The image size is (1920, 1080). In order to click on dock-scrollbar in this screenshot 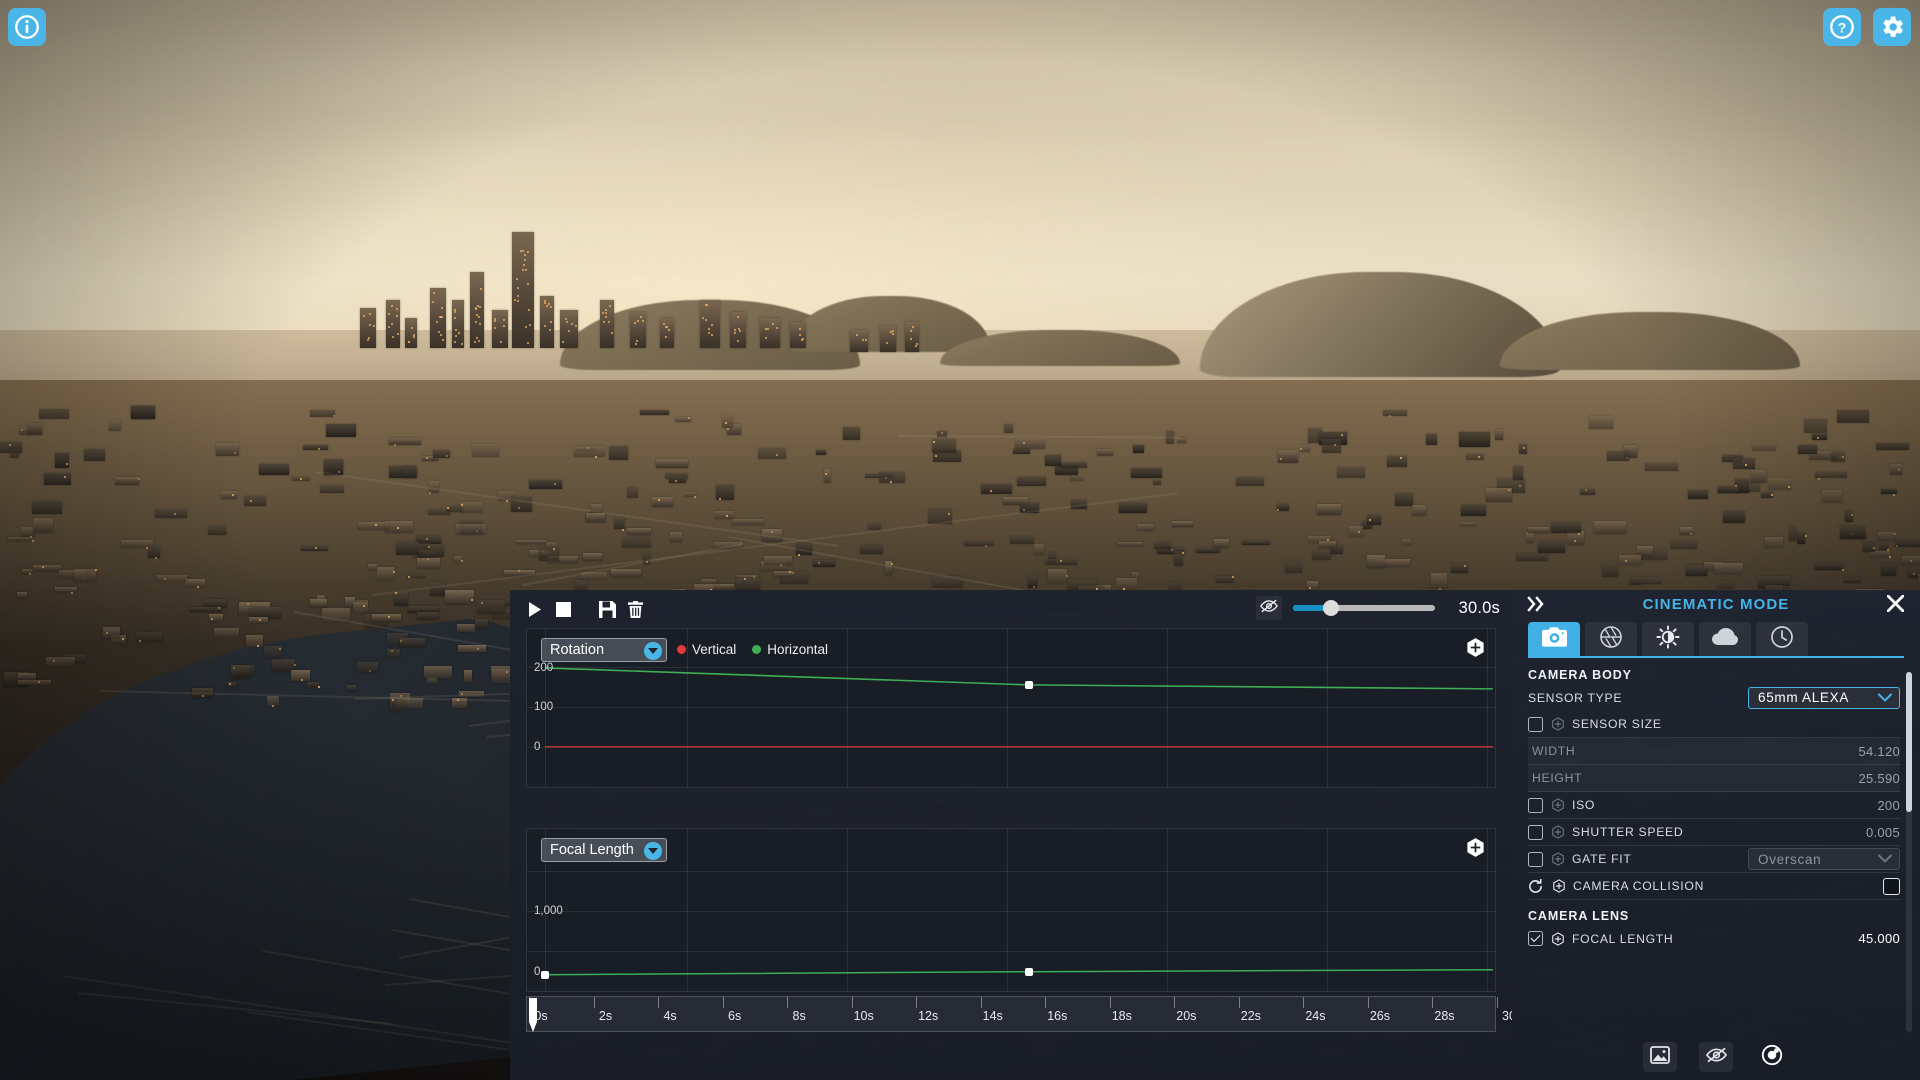, I will do `click(1909, 852)`.